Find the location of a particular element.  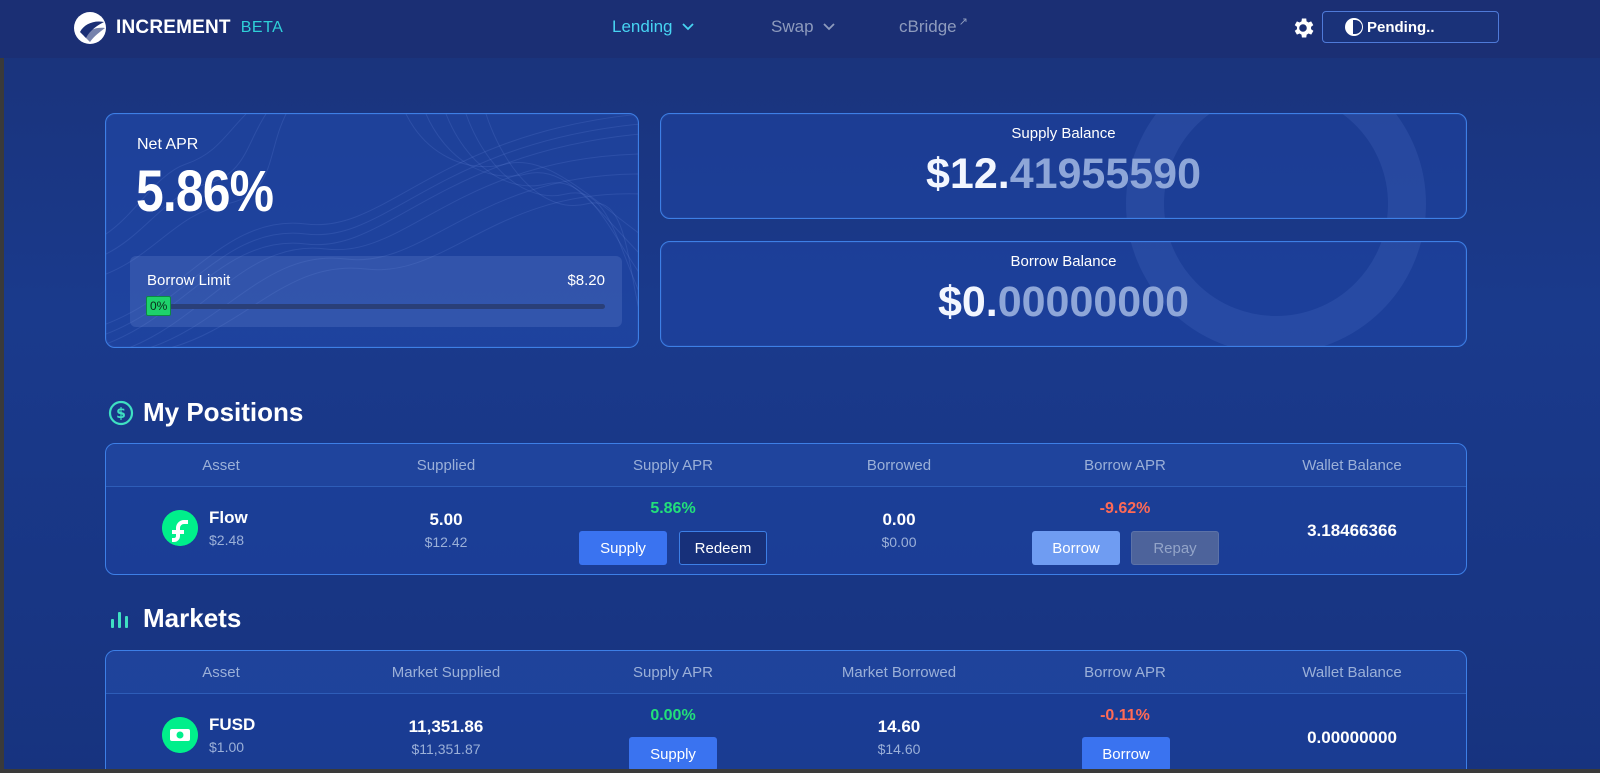

asset-cell: Flow $2.48 is located at coordinates (205, 528).